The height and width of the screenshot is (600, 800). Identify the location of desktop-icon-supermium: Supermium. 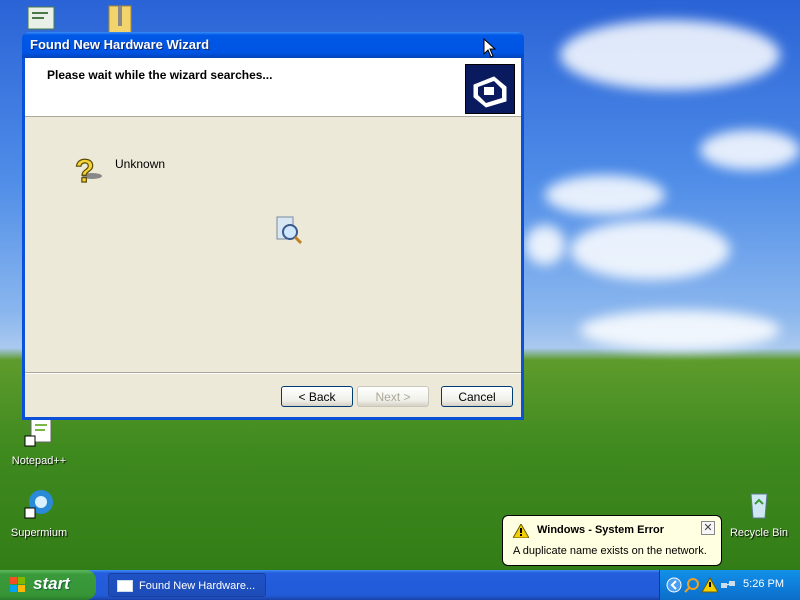
(39, 513).